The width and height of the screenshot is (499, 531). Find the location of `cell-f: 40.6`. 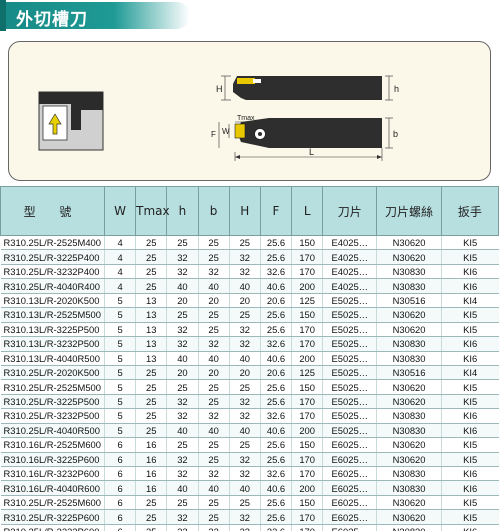

cell-f: 40.6 is located at coordinates (275, 431).